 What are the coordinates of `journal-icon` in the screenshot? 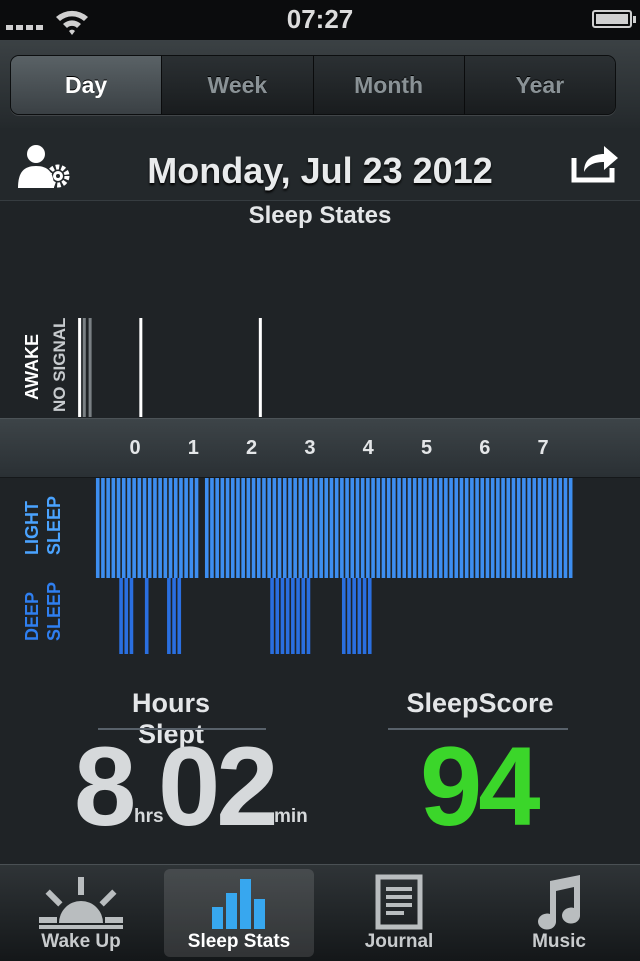 It's located at (399, 902).